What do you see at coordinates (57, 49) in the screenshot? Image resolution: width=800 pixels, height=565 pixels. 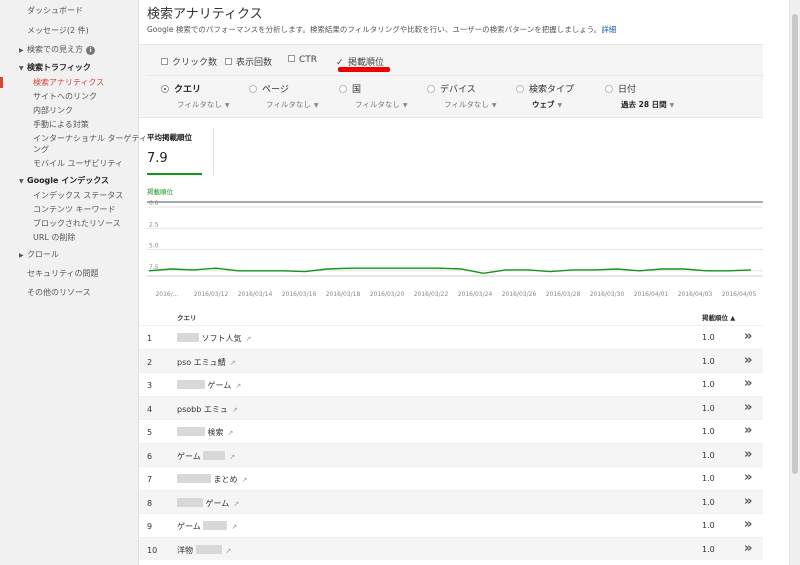 I see `sidebar-item-search-appearance: ▶ 検索での見え方 i` at bounding box center [57, 49].